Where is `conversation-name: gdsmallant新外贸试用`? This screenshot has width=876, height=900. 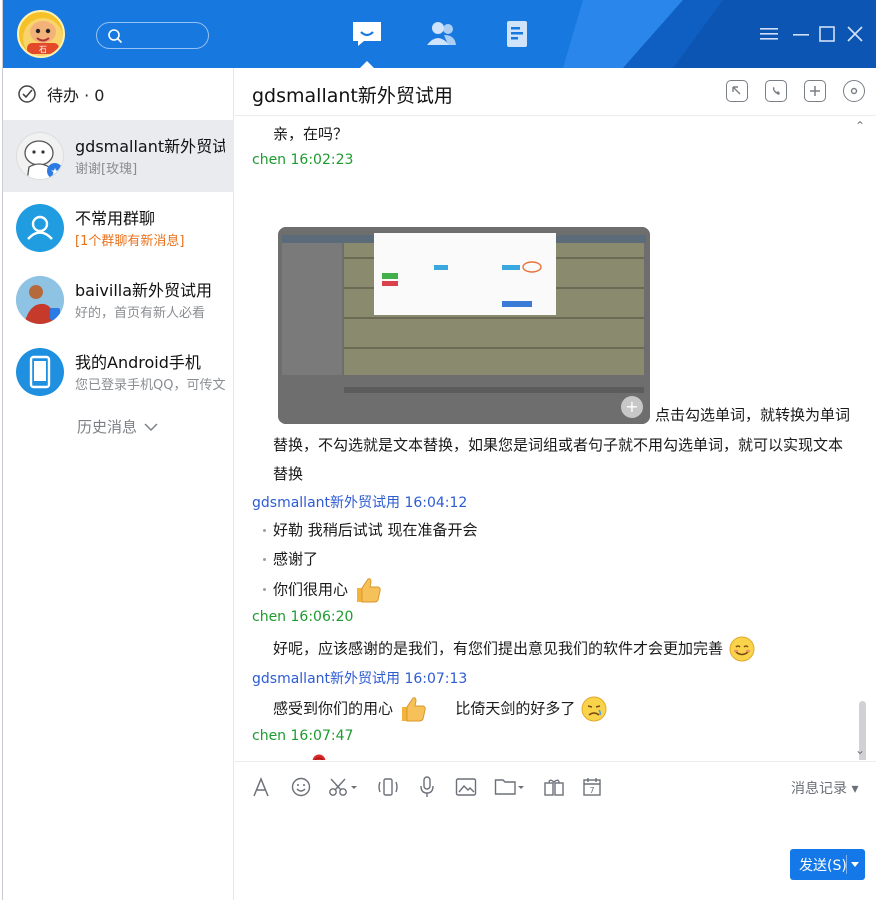
conversation-name: gdsmallant新外贸试用 is located at coordinates (150, 146).